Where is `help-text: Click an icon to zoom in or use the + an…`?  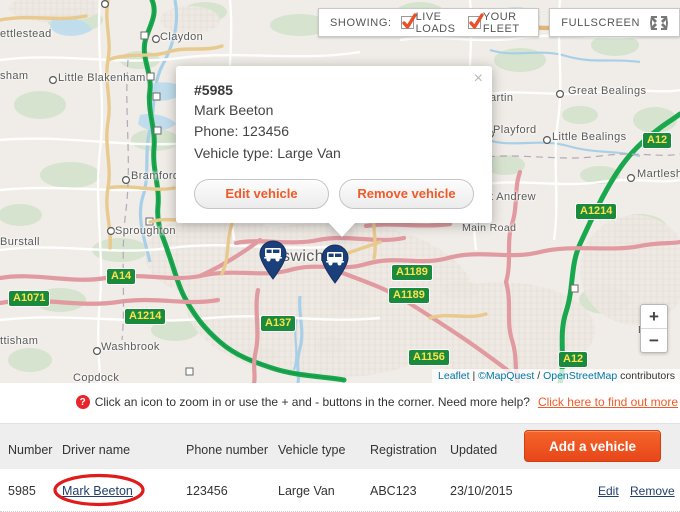
help-text: Click an icon to zoom in or use the + an… is located at coordinates (312, 402).